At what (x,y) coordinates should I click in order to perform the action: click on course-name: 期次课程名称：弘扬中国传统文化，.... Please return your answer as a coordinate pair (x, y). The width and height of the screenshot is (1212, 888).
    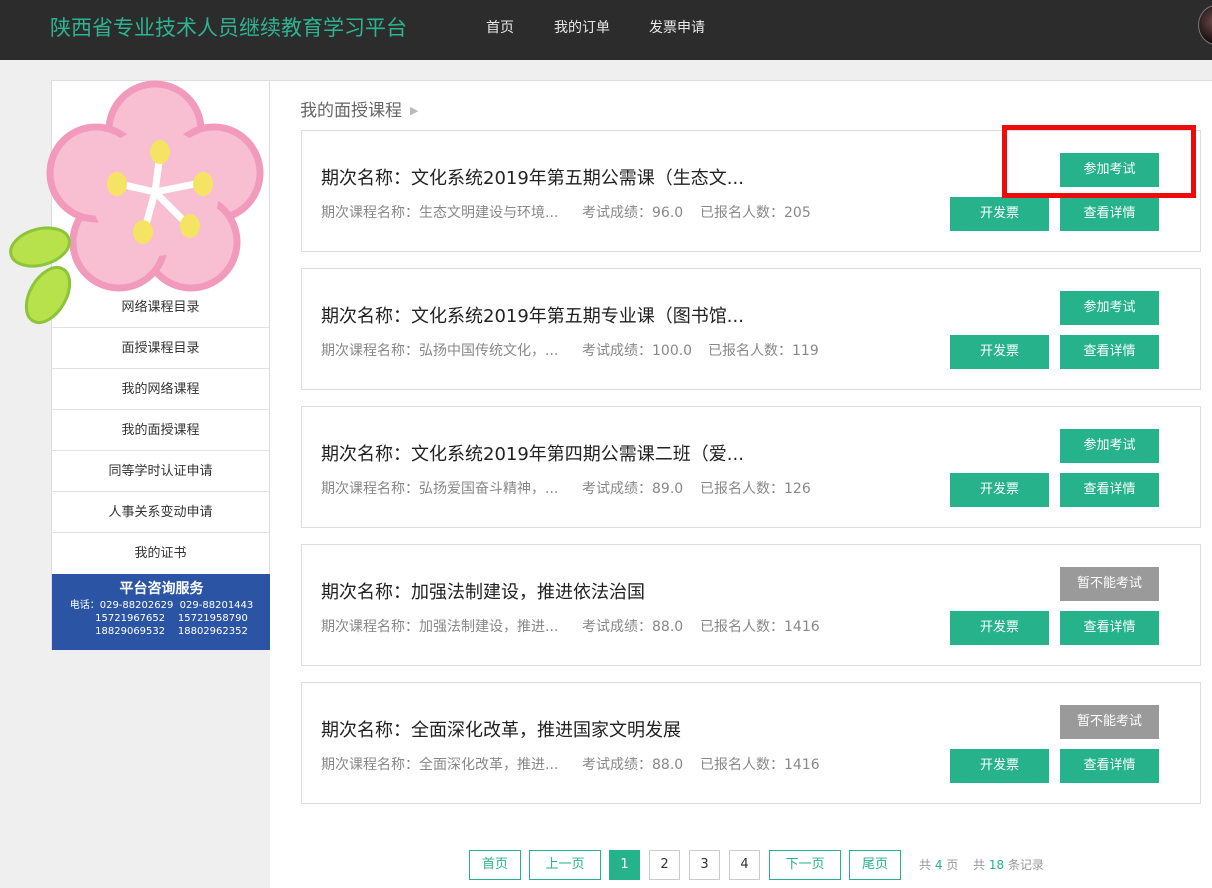
    Looking at the image, I should click on (440, 351).